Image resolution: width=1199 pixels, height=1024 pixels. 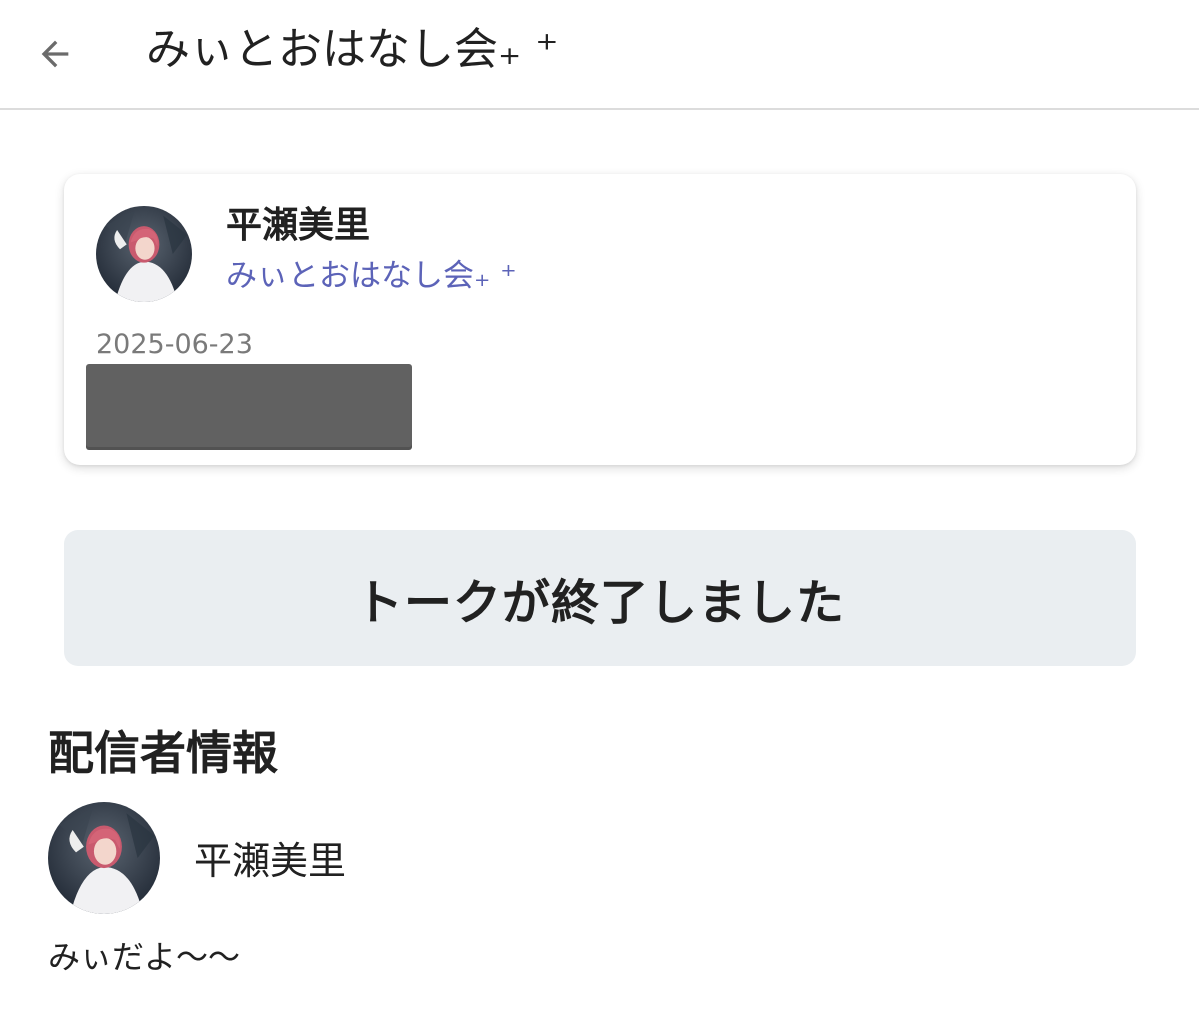 I want to click on arrow-left-icon, so click(x=55, y=54).